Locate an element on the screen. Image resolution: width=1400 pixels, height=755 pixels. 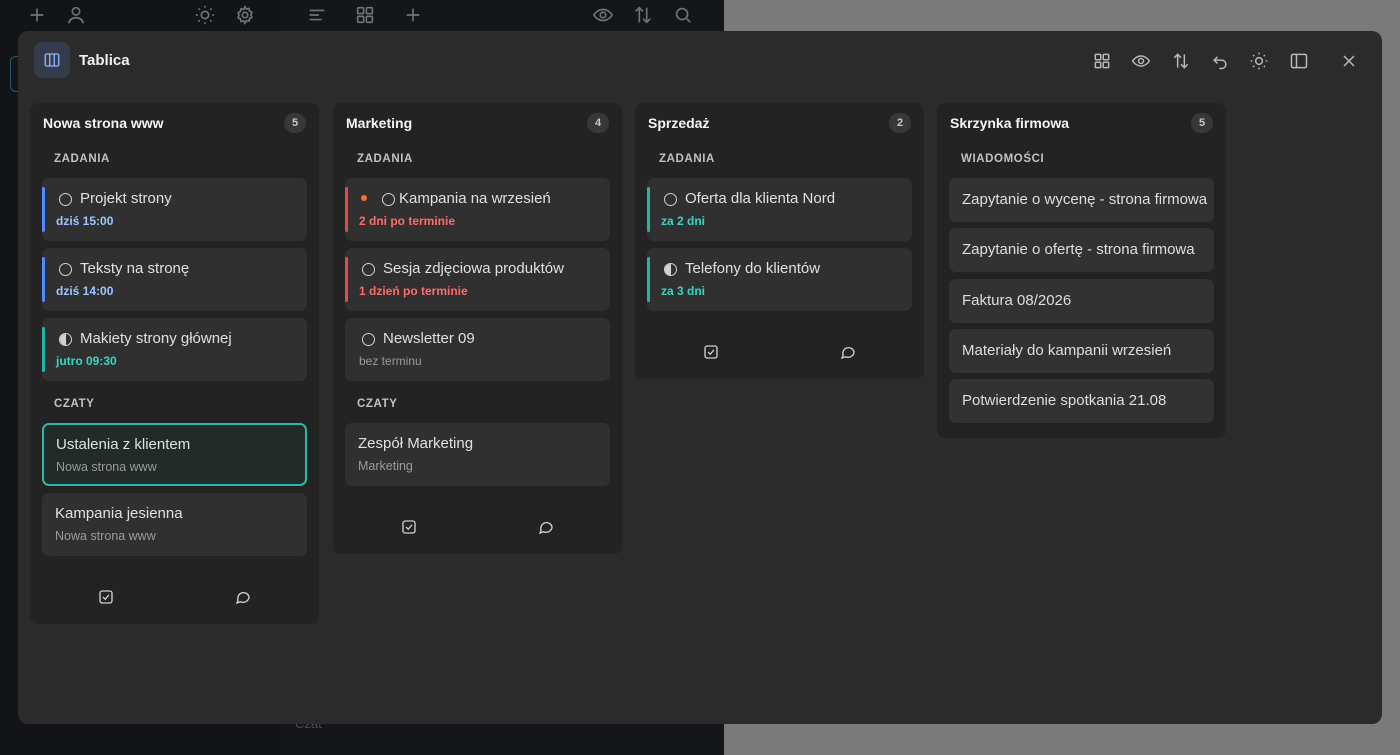
task-card: Oferta dla klienta Nord za 2 dni is located at coordinates (779, 209).